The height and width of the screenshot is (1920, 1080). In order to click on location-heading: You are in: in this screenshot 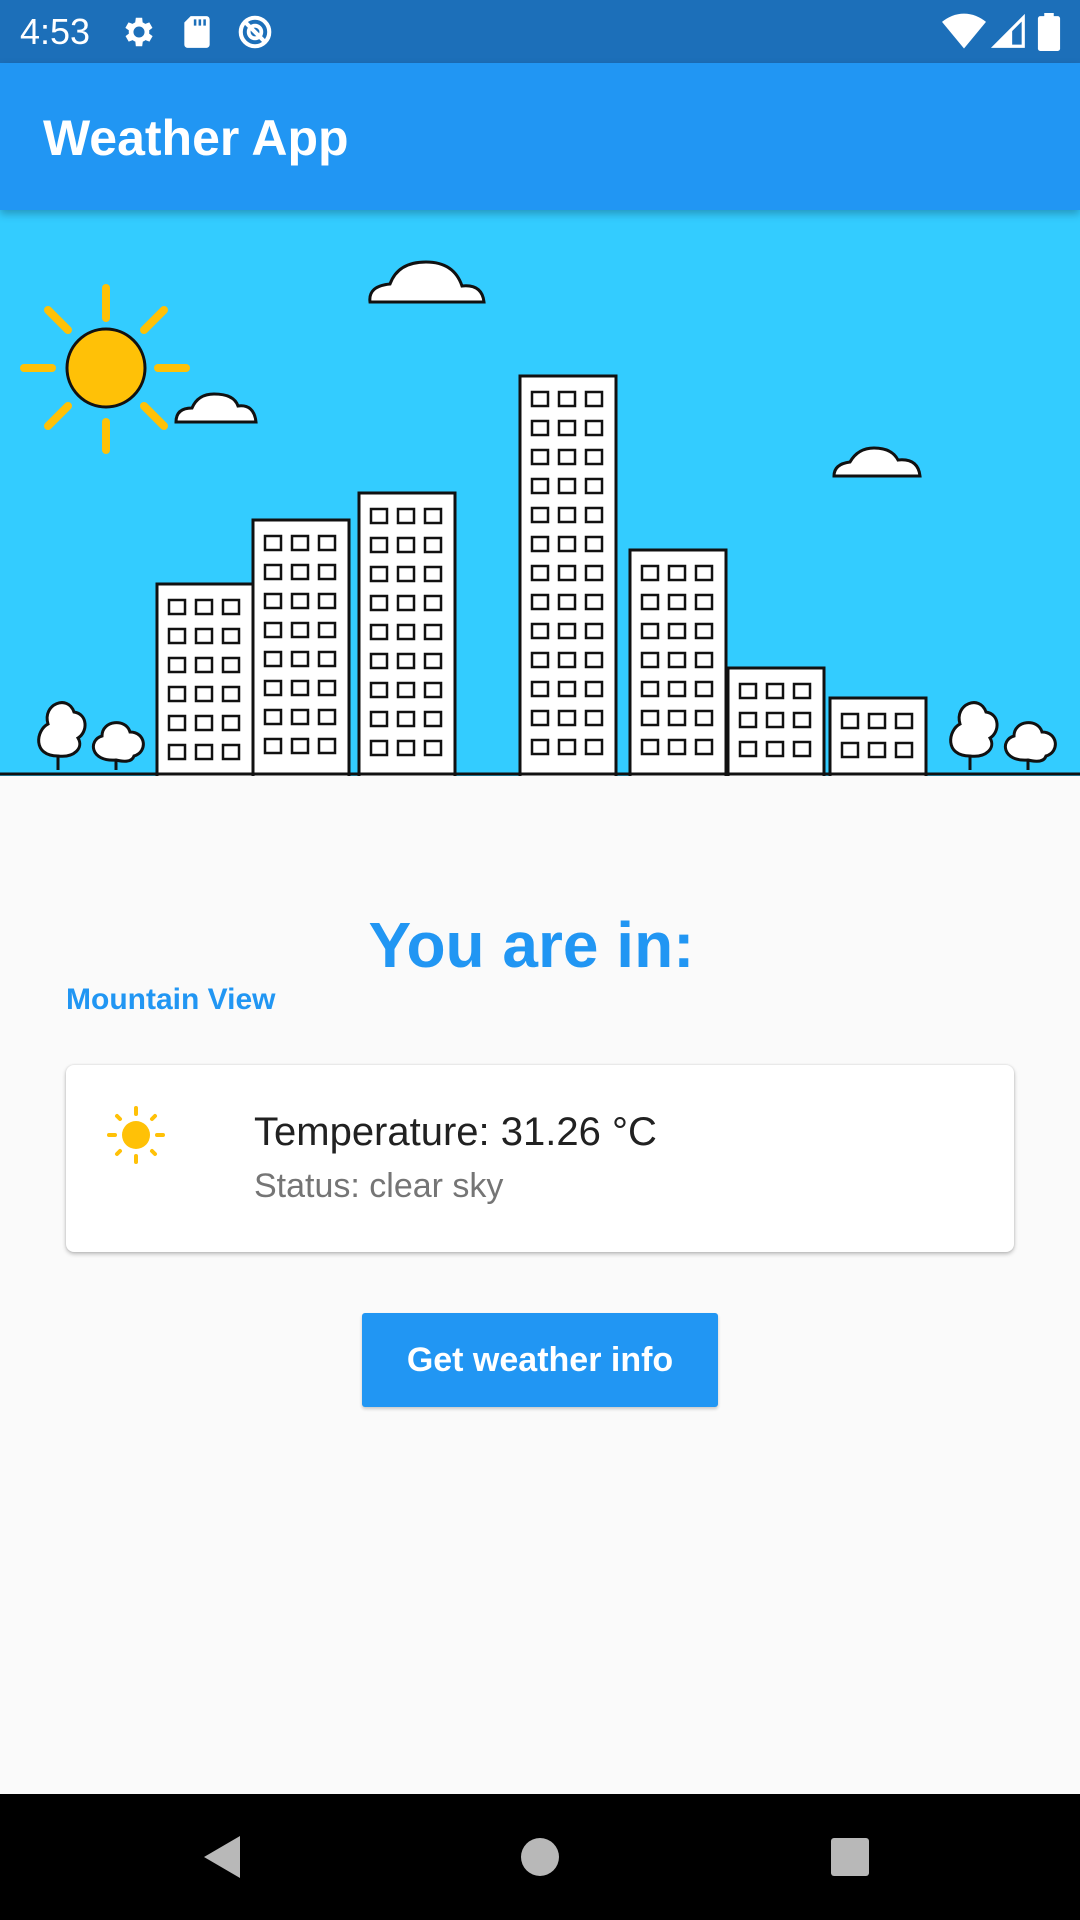, I will do `click(531, 945)`.